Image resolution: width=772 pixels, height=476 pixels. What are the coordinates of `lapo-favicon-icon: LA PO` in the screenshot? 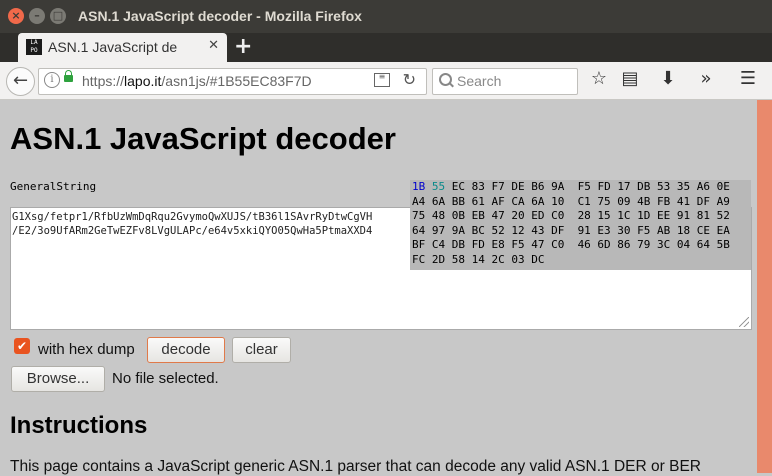 It's located at (34, 47).